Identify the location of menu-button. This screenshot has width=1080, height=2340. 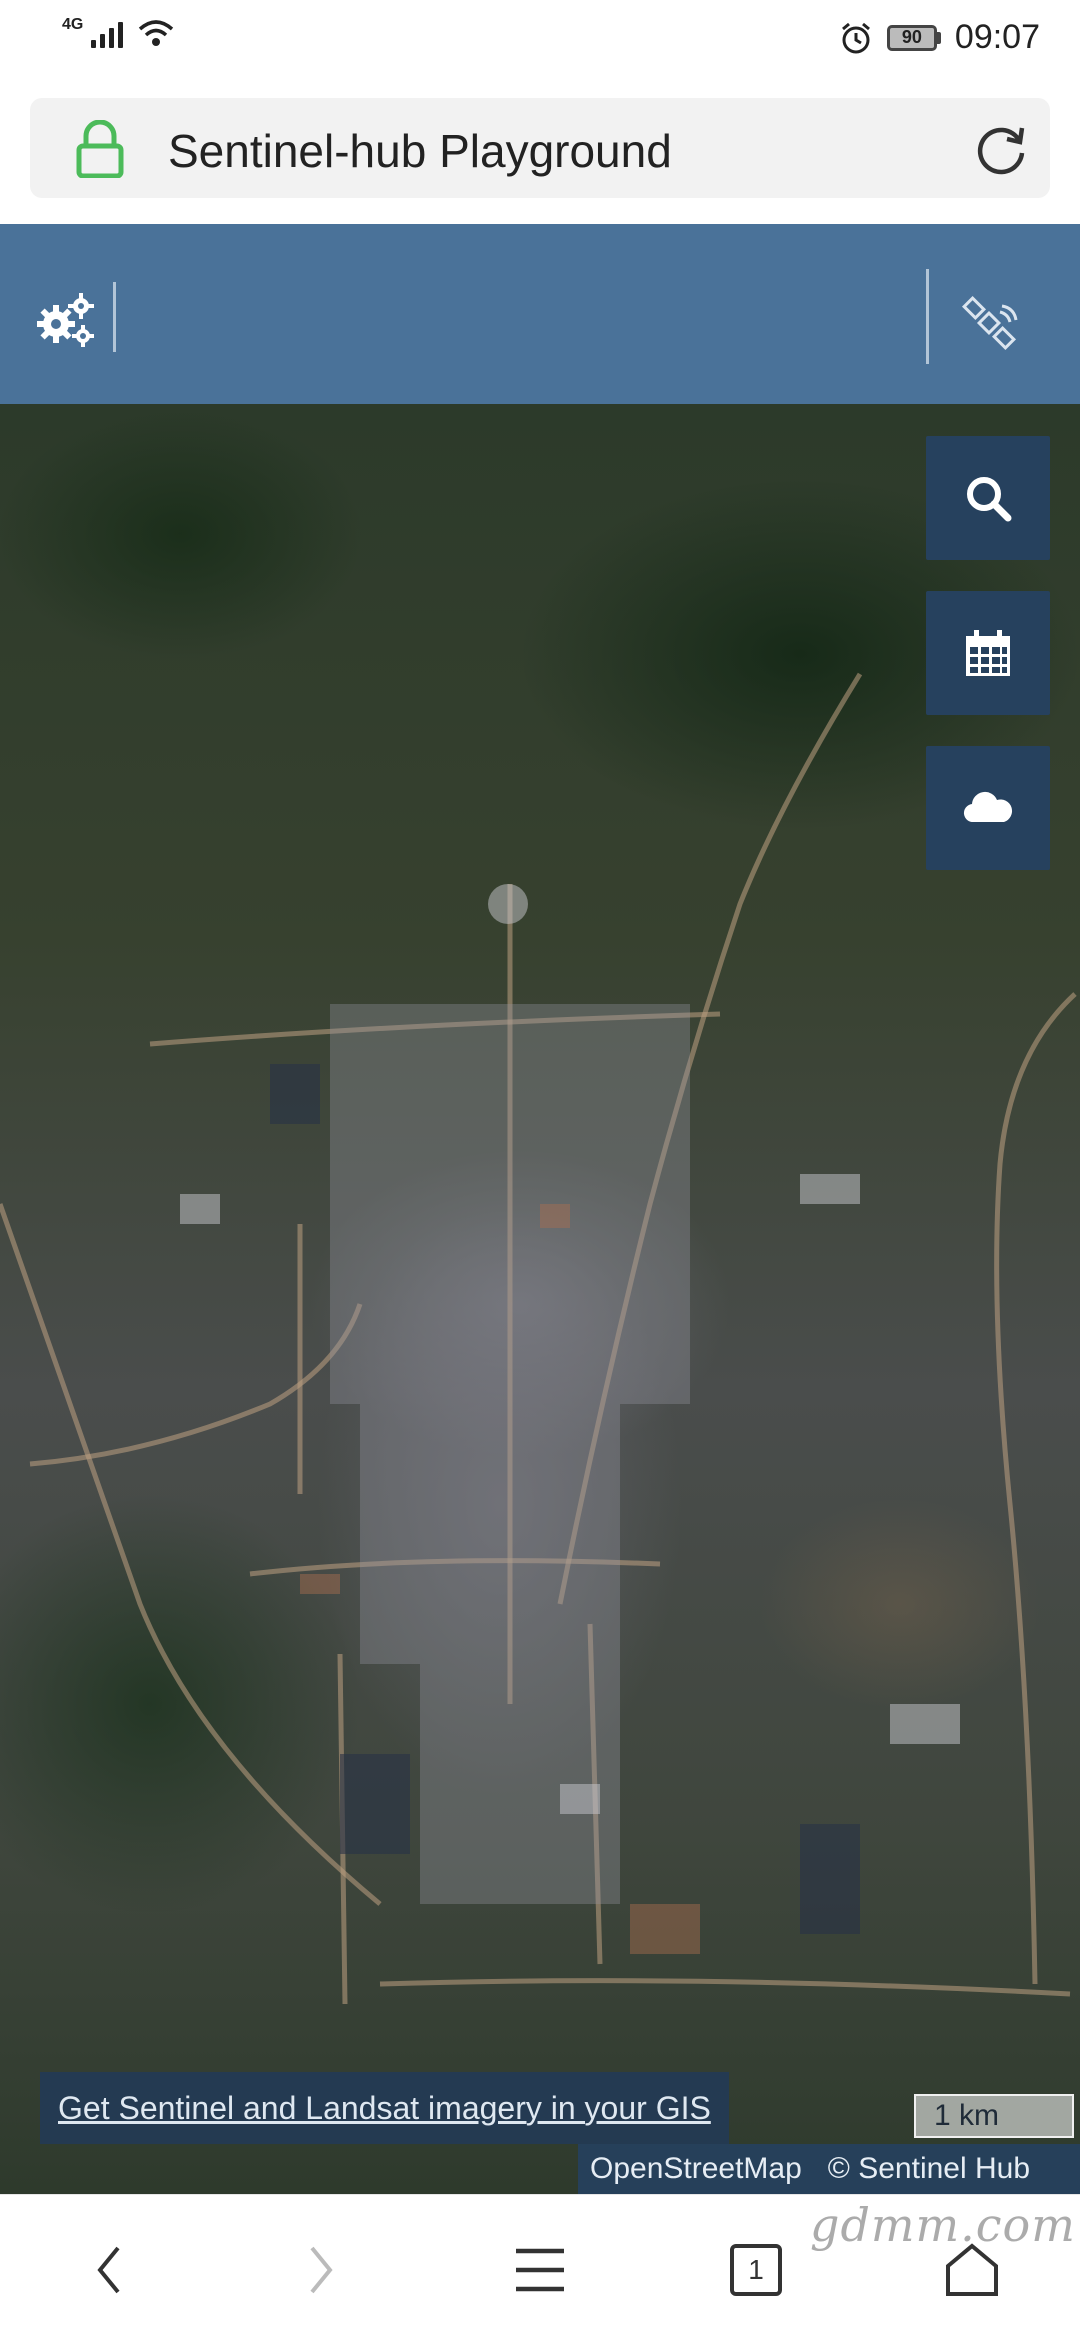
(540, 2270).